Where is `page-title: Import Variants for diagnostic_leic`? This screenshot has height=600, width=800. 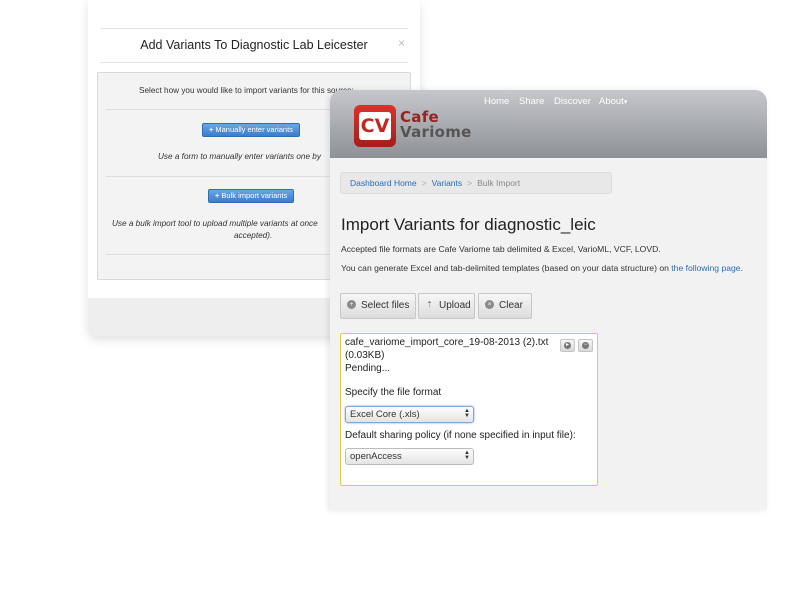
page-title: Import Variants for diagnostic_leic is located at coordinates (468, 224).